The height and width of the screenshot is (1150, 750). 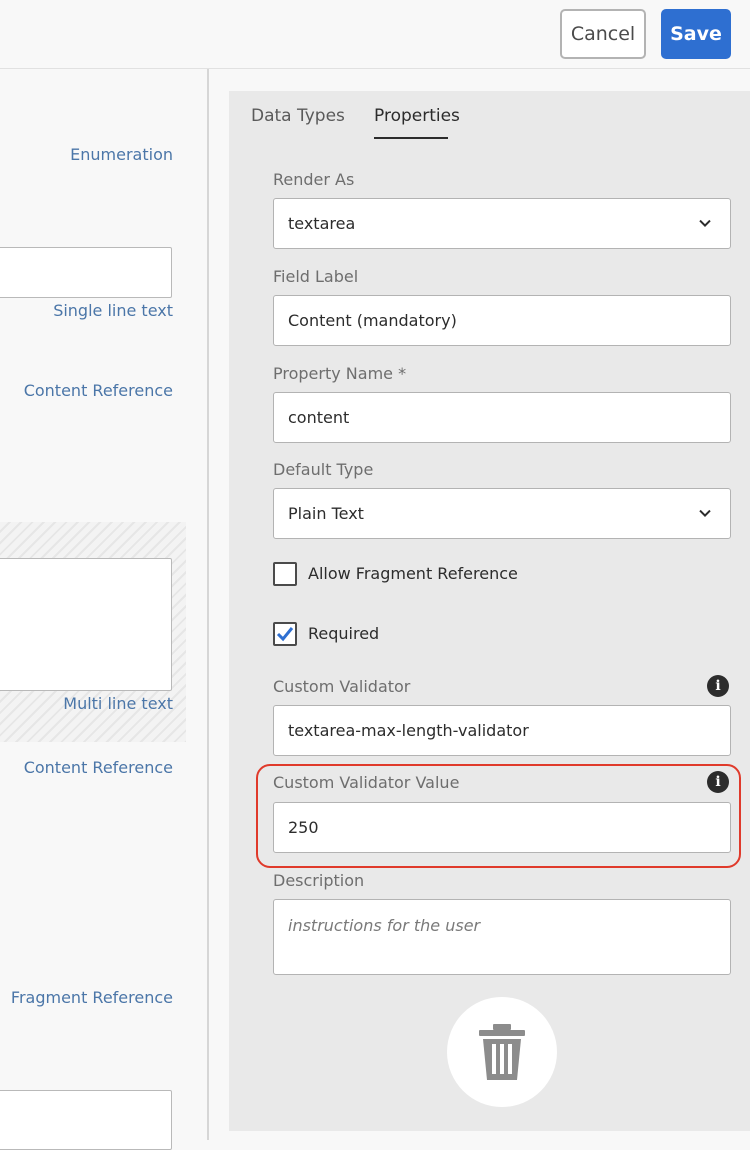 I want to click on field-label-input: Content (mandatory), so click(x=502, y=320).